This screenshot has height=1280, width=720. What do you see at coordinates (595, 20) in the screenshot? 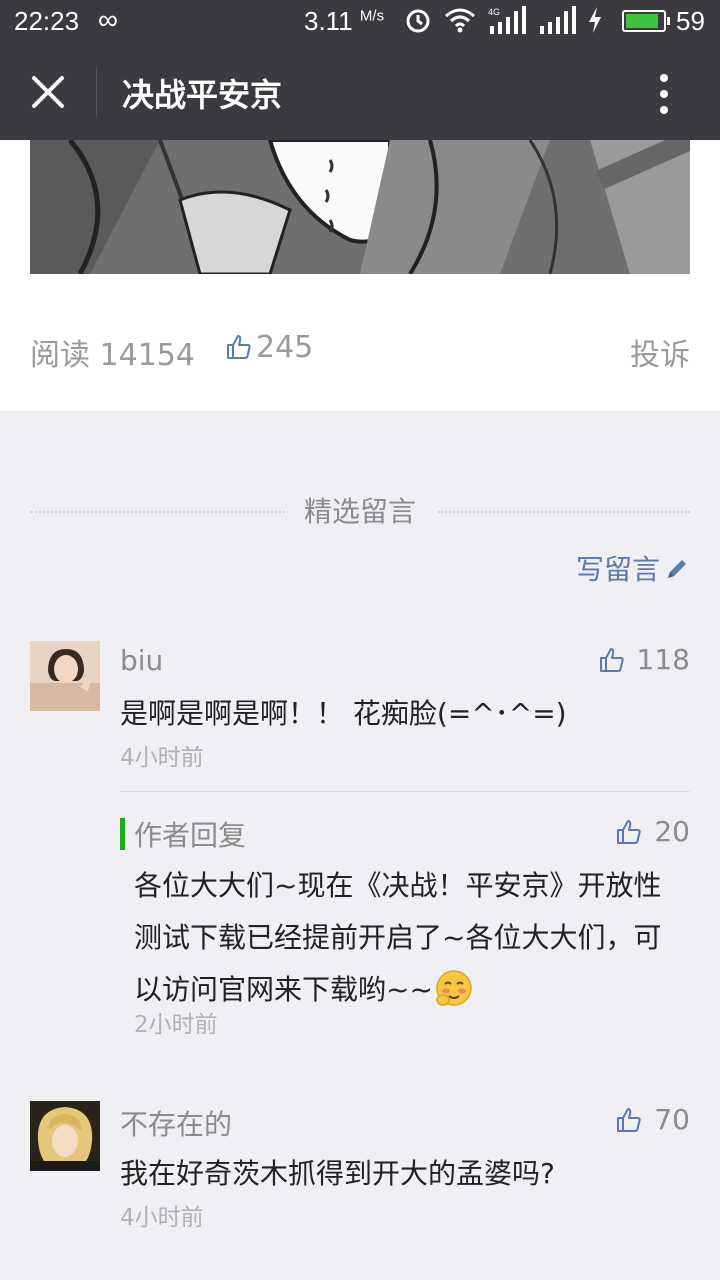
I see `charging-icon` at bounding box center [595, 20].